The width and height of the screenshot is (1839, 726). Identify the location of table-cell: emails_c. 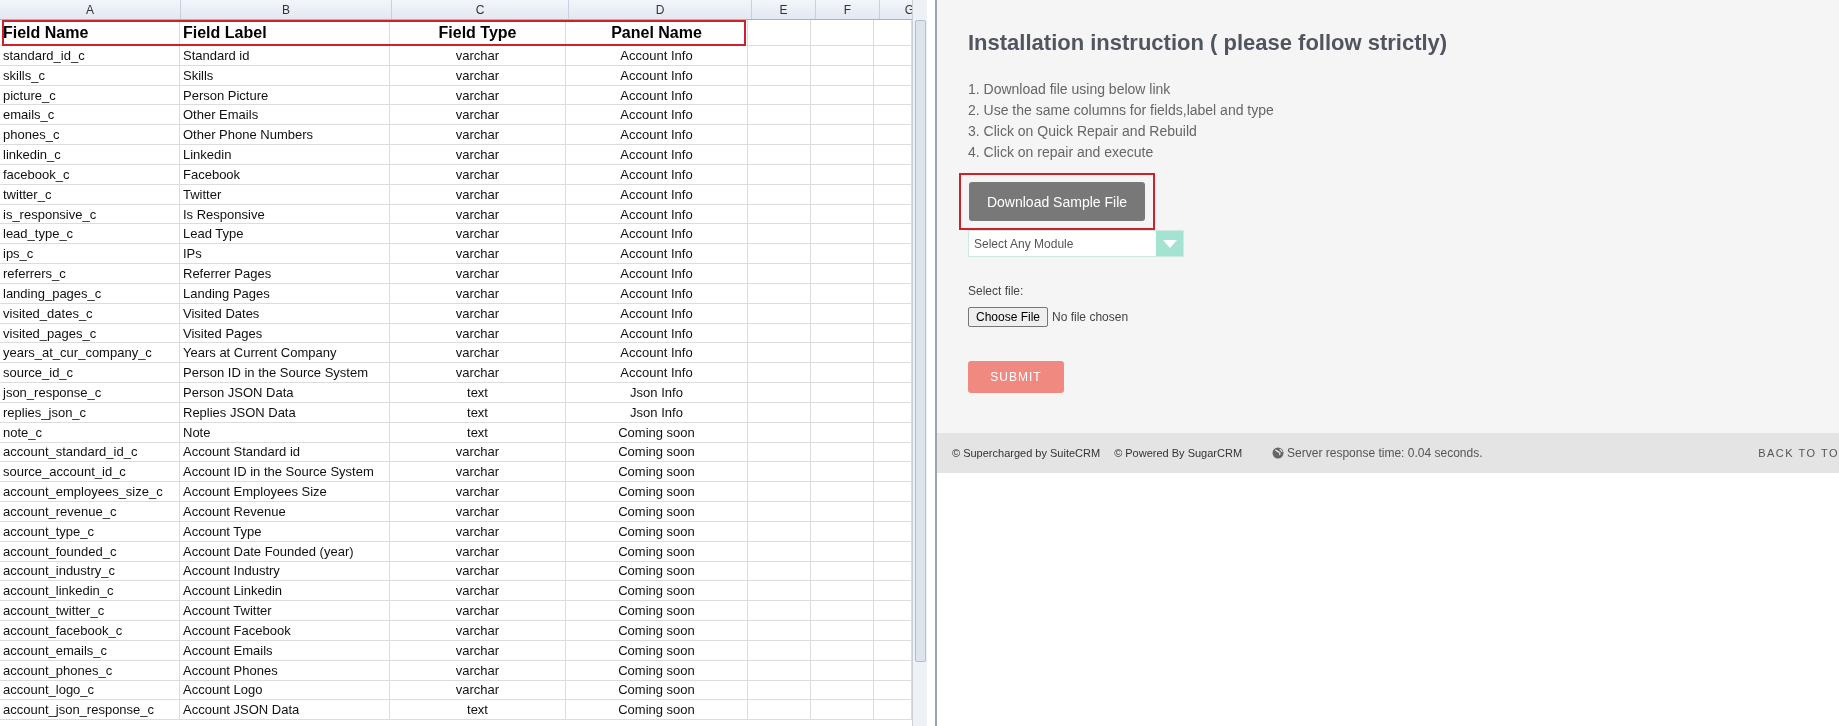
(90, 115).